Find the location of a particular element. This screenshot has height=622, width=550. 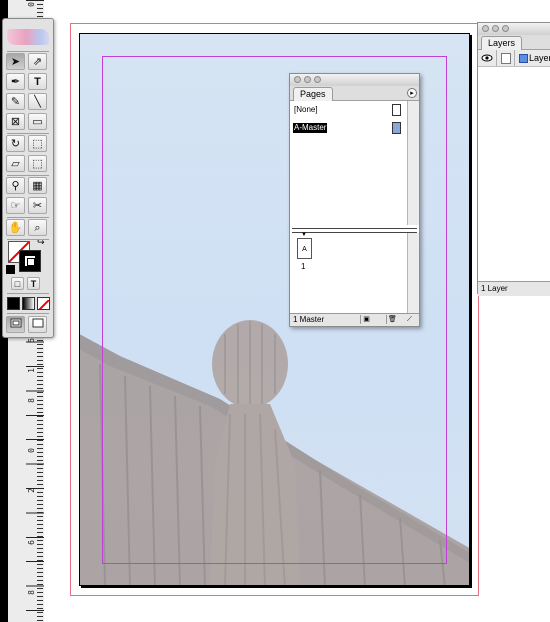

eye-icon is located at coordinates (487, 58).